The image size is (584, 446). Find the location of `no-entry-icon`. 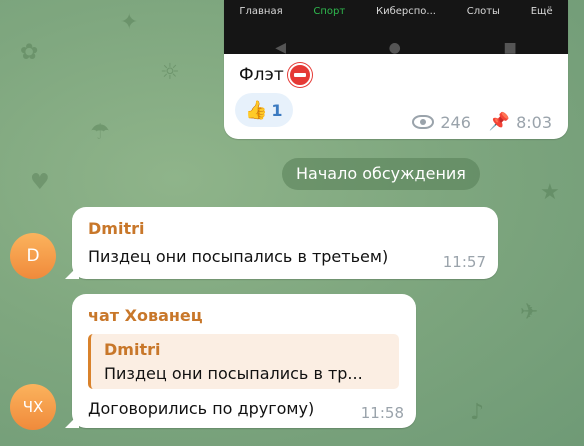

no-entry-icon is located at coordinates (299, 75).